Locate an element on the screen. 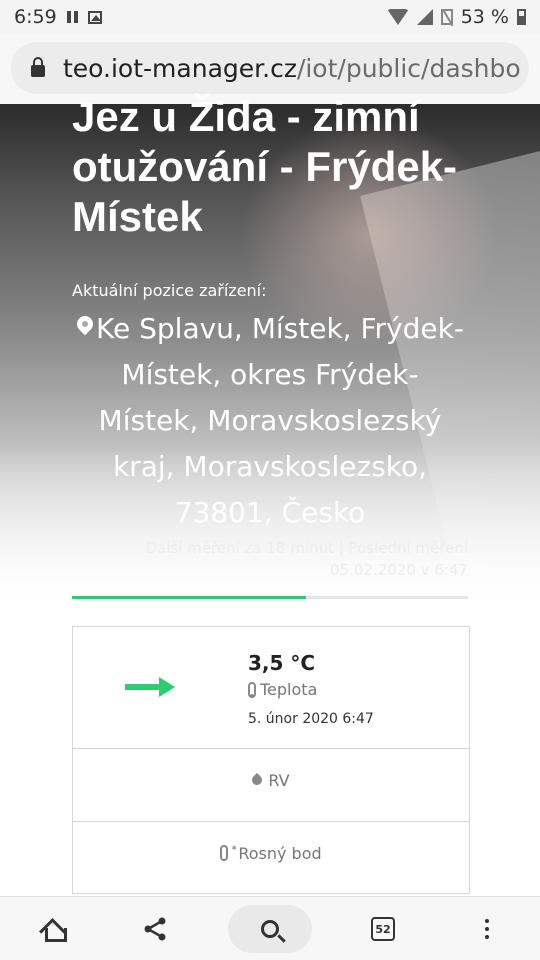  overflow-menu-button is located at coordinates (487, 929).